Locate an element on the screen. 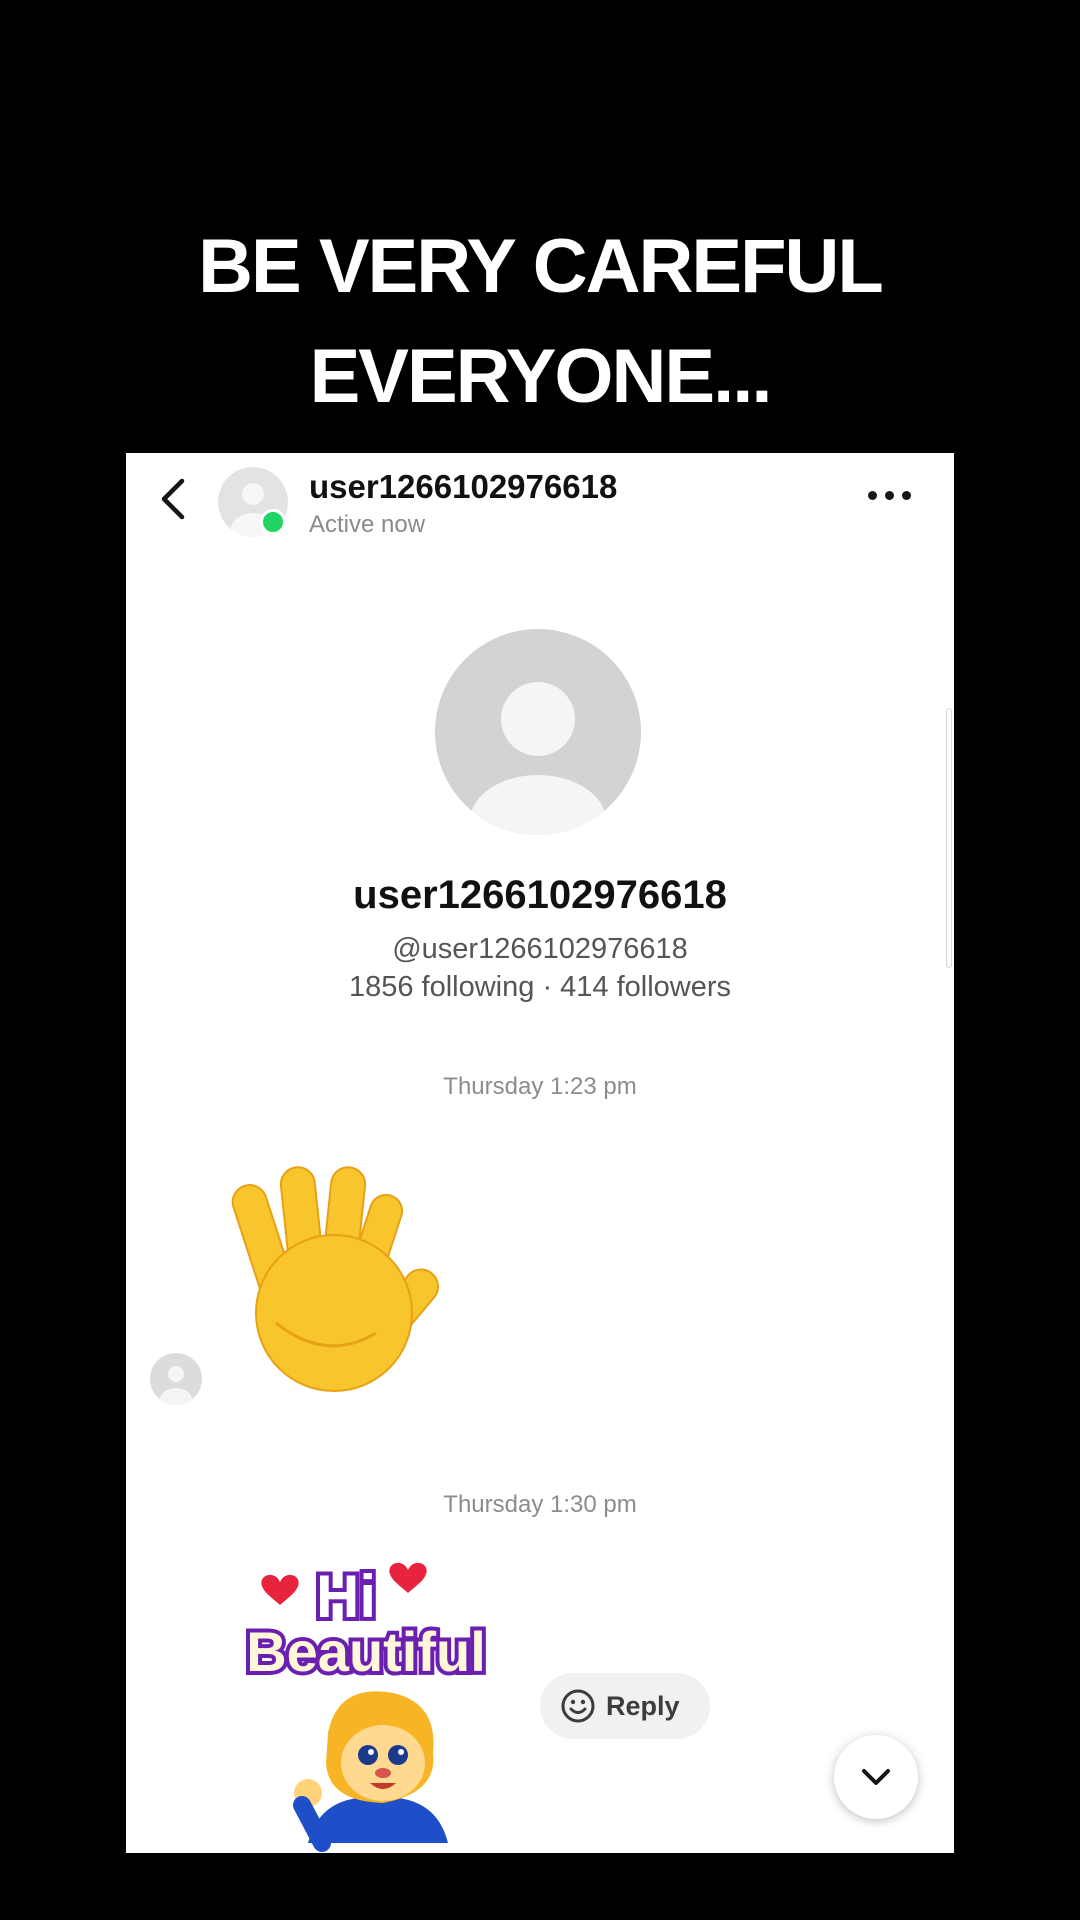 Image resolution: width=1080 pixels, height=1920 pixels. hi-beautiful-sticker: Hi Beautiful is located at coordinates (373, 1703).